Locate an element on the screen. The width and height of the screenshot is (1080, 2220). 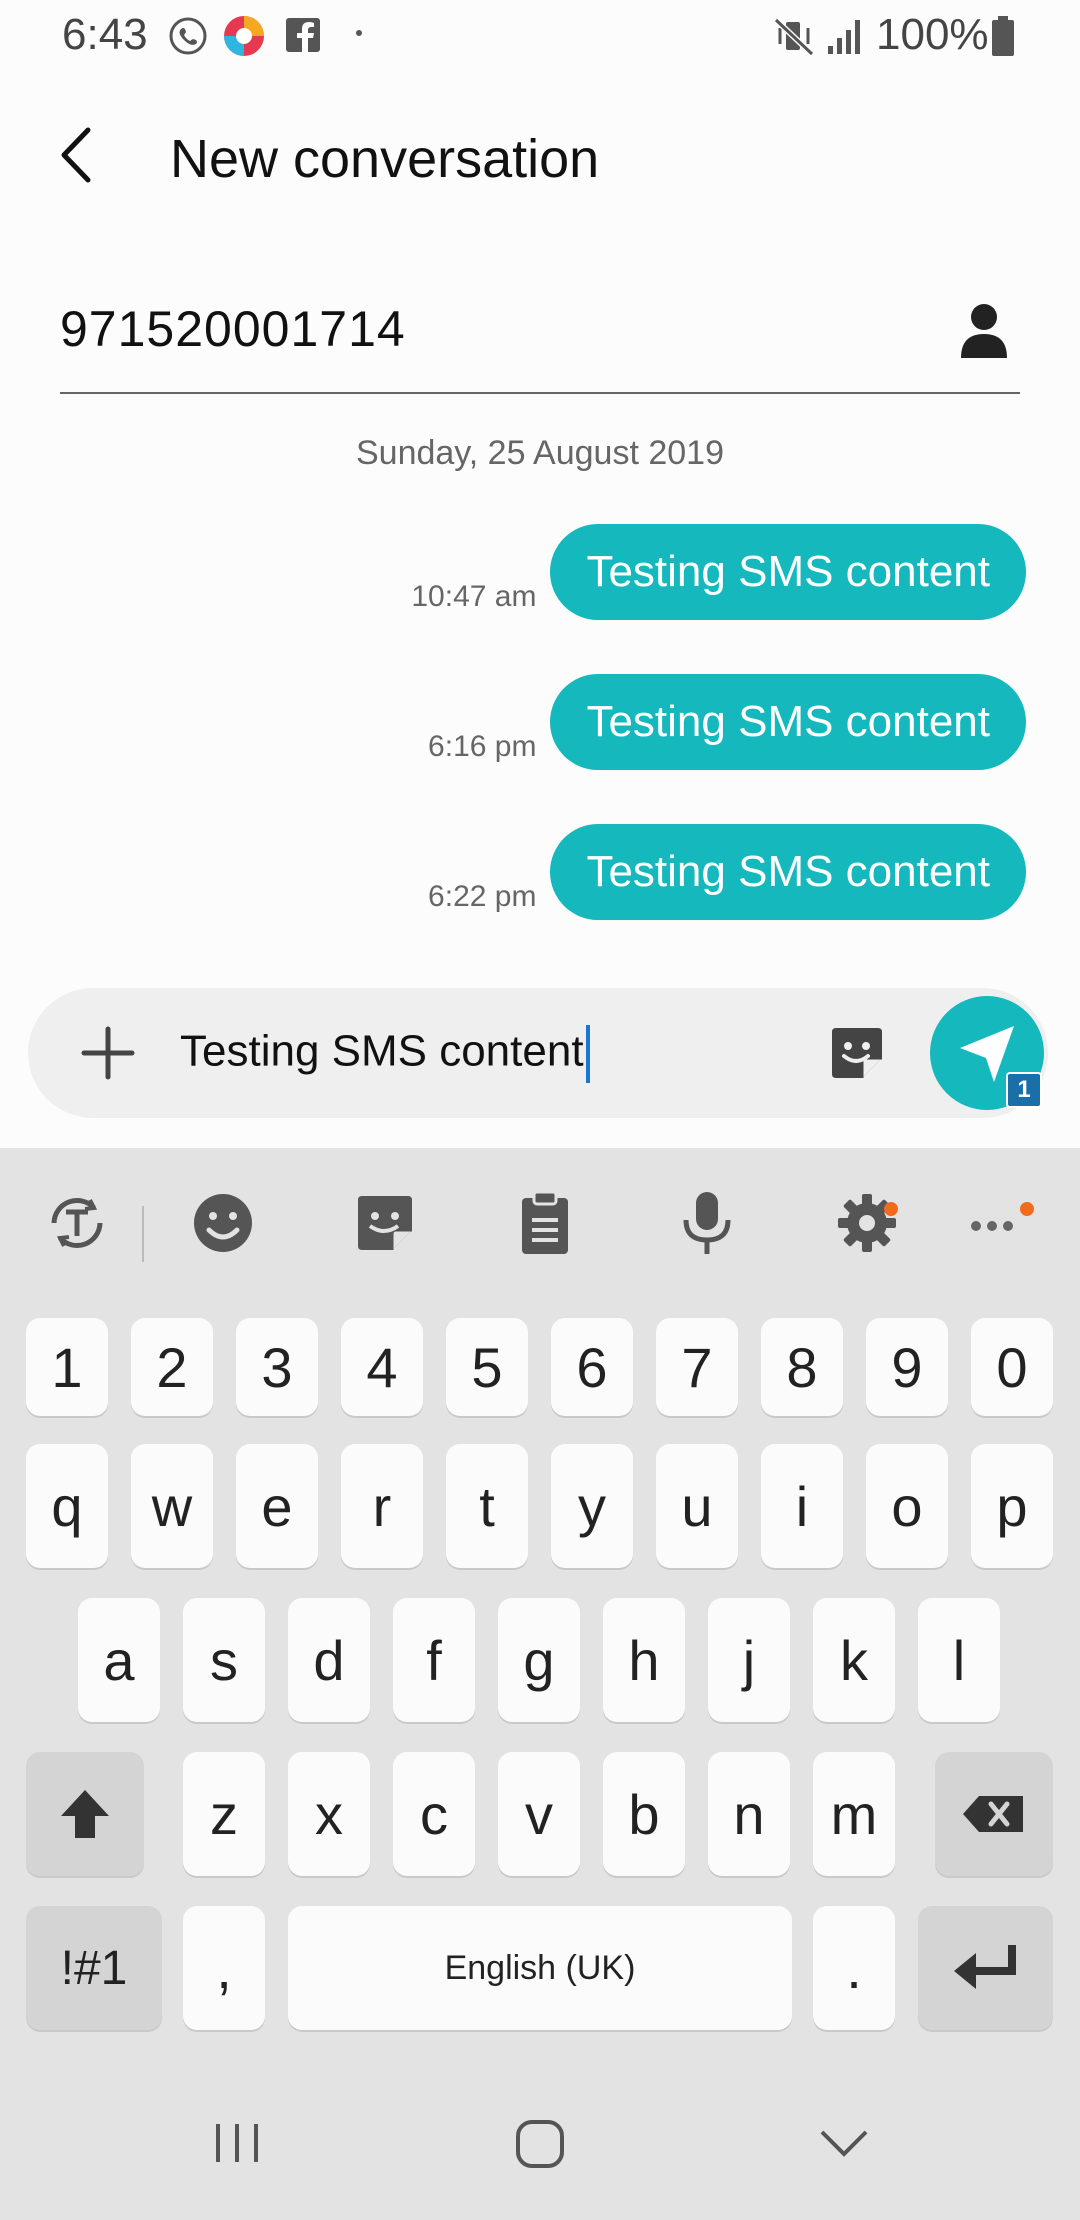
key-8: 8 is located at coordinates (802, 1367).